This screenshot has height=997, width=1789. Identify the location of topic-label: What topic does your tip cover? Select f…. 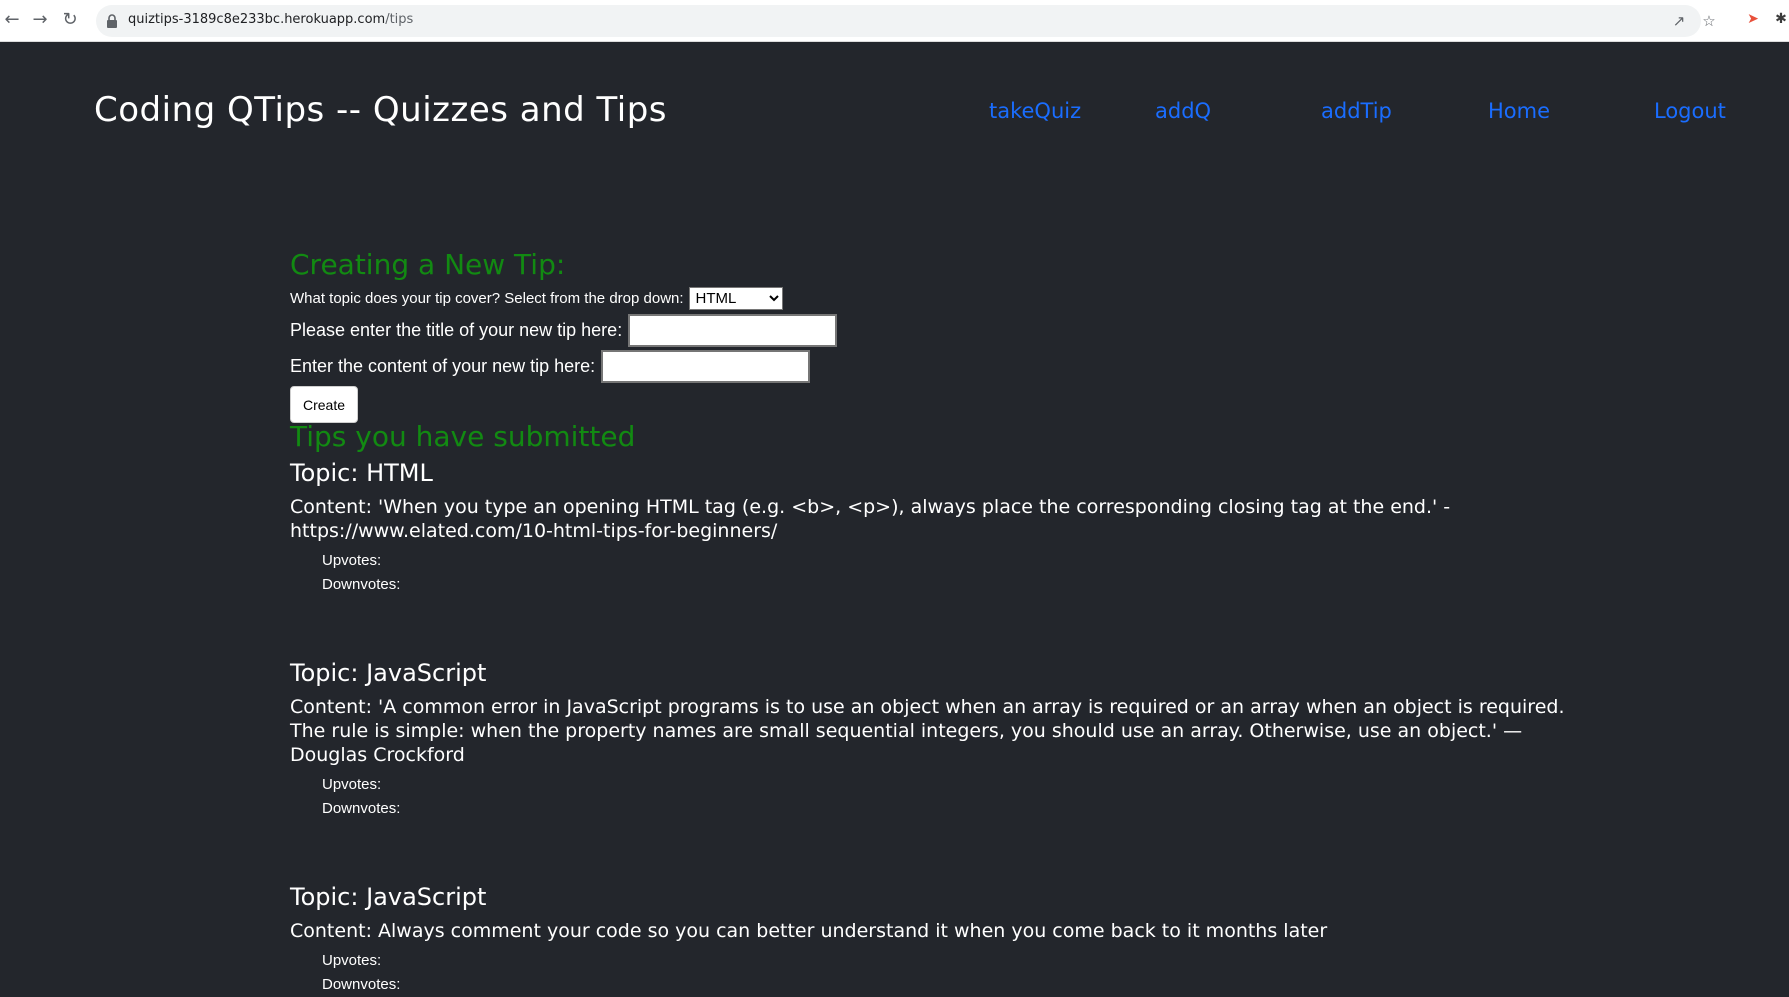
(487, 298).